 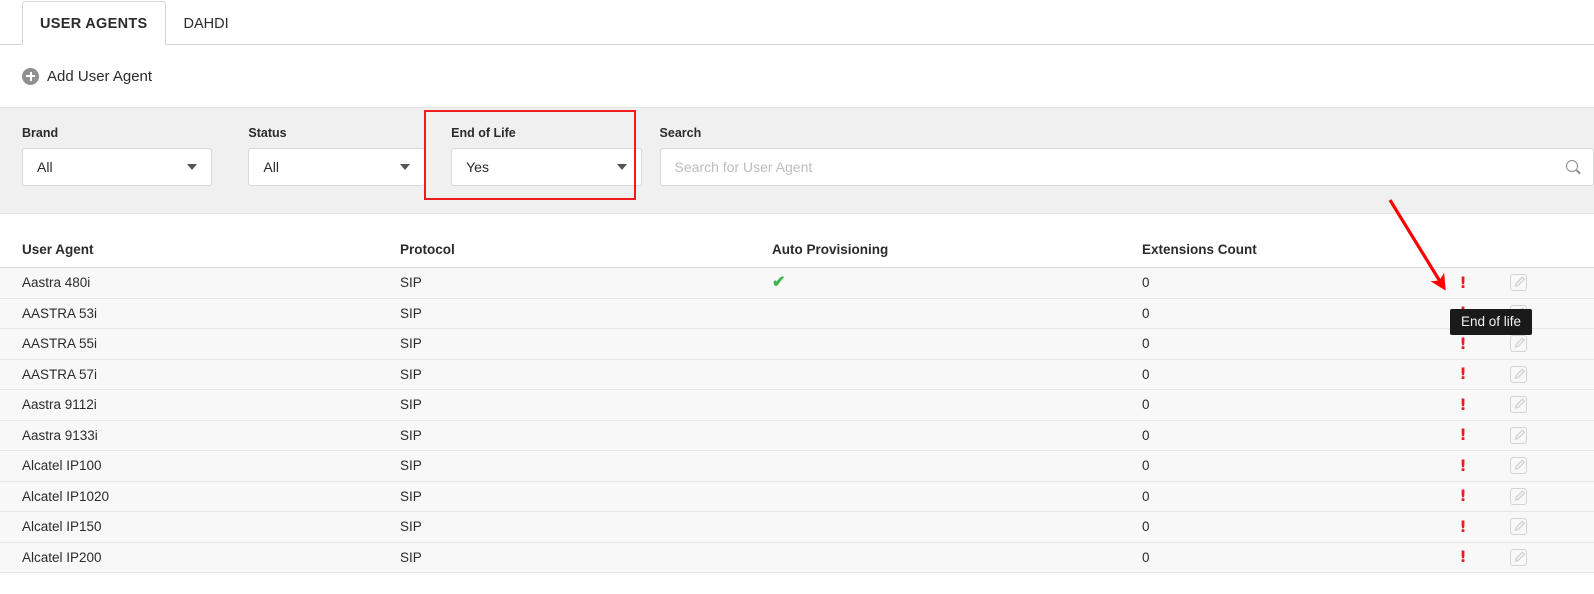 I want to click on search-icon, so click(x=1573, y=167).